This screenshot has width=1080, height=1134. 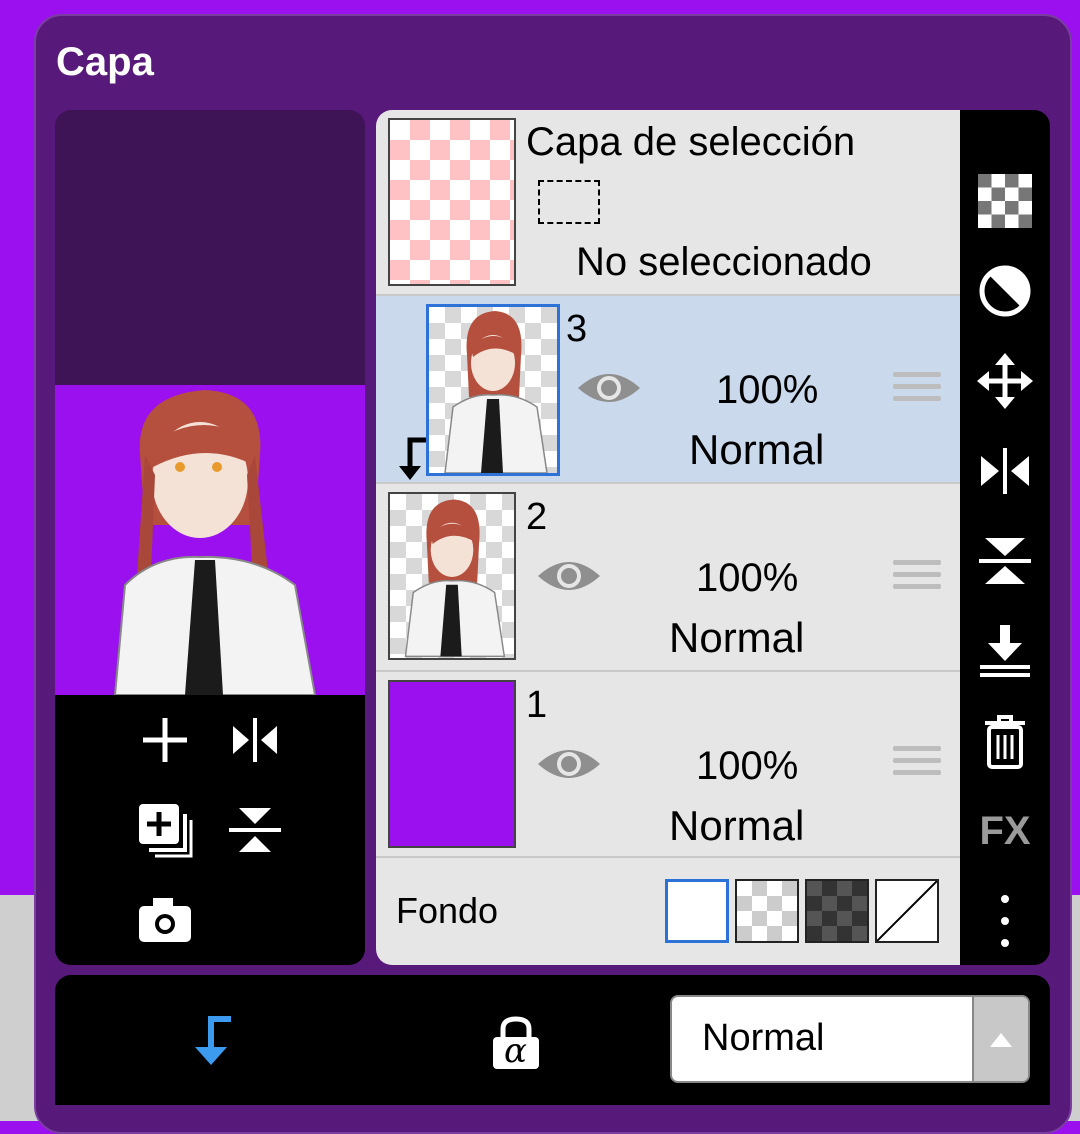 I want to click on layer-number: 2, so click(x=537, y=517).